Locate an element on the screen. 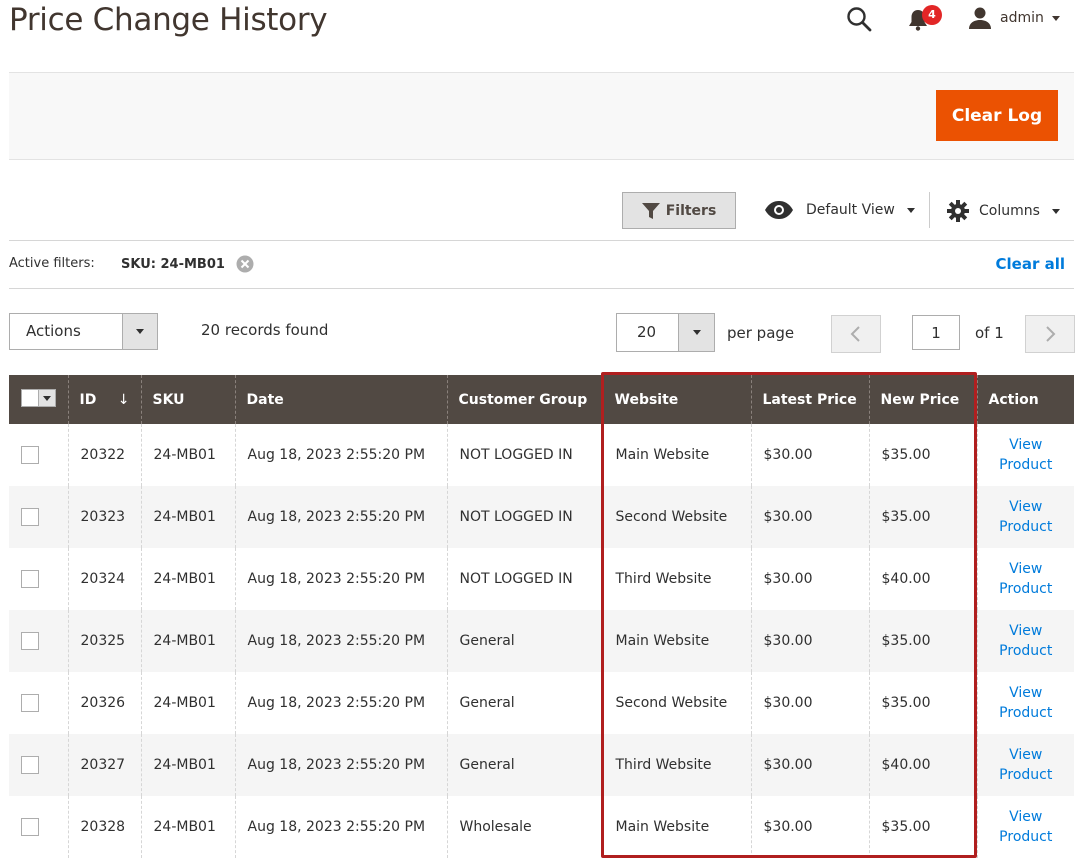 This screenshot has height=862, width=1081. sort-arrow-icon: ↓ is located at coordinates (123, 399).